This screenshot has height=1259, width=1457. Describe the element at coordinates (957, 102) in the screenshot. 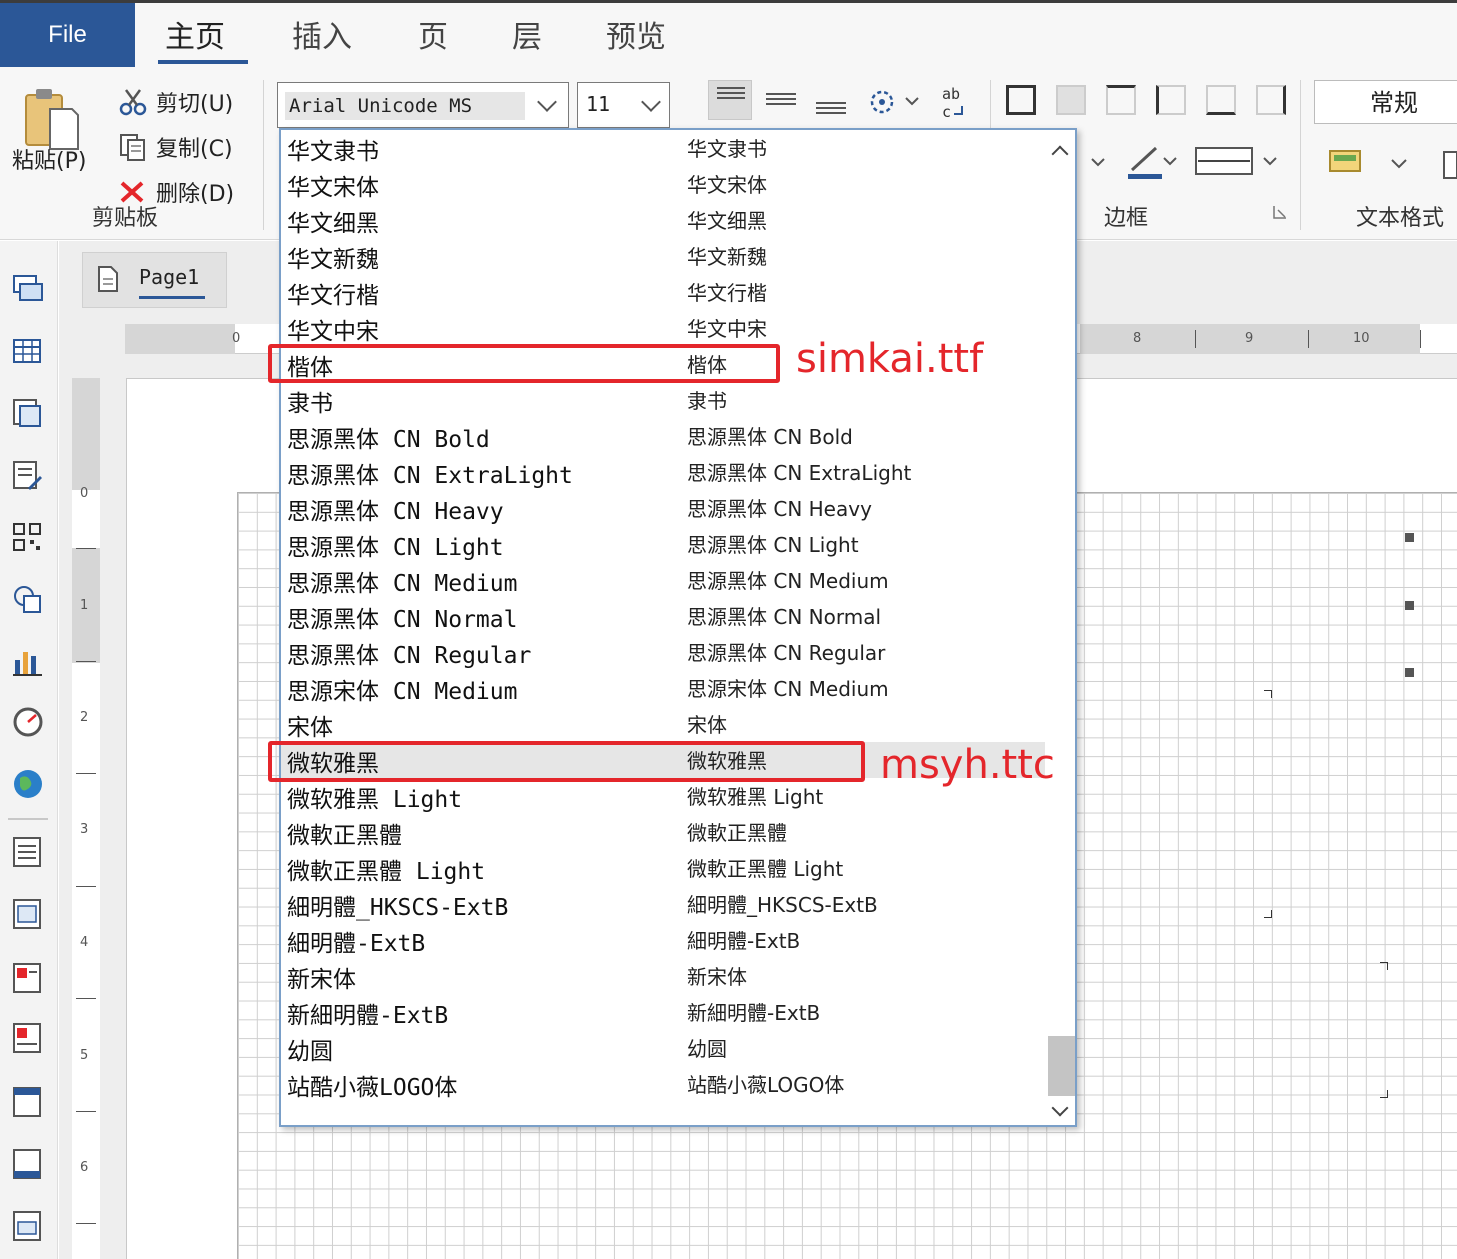

I see `wrap-text-icon: ab c` at that location.